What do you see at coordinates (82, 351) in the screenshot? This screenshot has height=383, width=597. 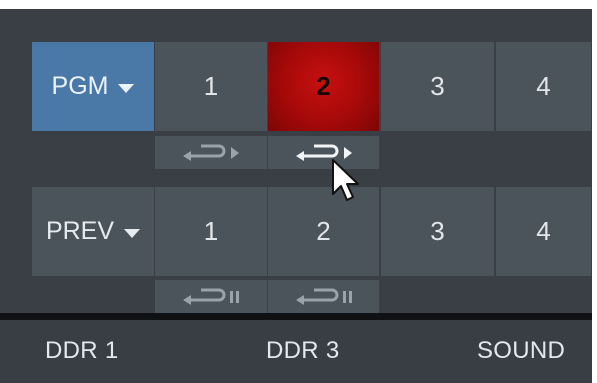 I see `tab-ddr-1: DDR 1` at bounding box center [82, 351].